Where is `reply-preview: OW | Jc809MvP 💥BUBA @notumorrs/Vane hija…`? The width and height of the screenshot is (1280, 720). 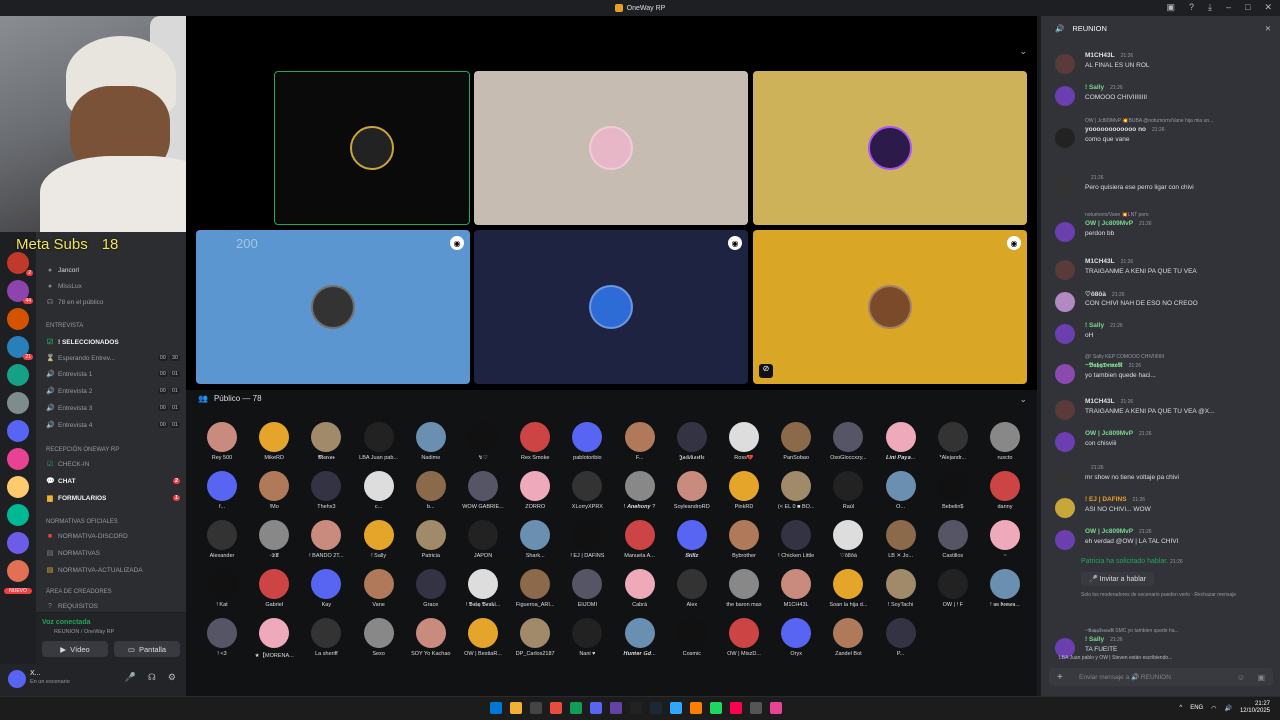
reply-preview: OW | Jc809MvP 💥BUBA @notumorrs/Vane hija… is located at coordinates (1149, 121).